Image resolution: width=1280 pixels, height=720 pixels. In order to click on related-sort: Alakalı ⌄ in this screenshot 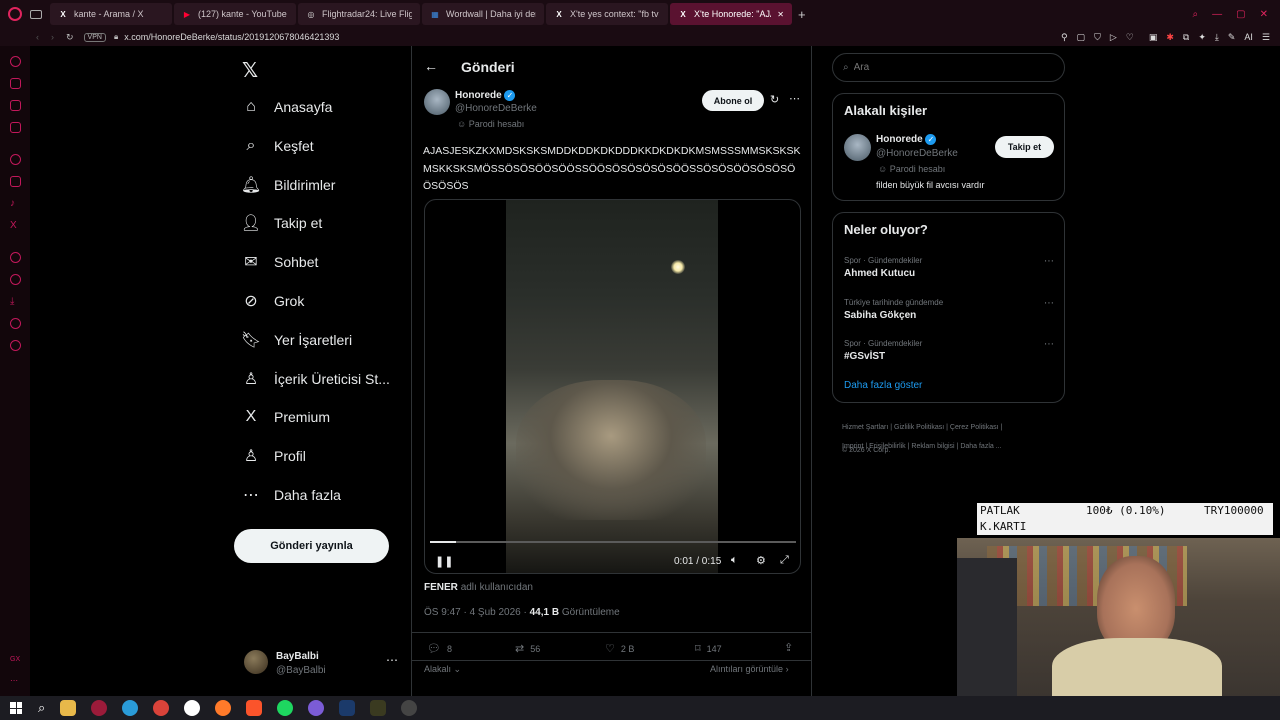, I will do `click(442, 669)`.